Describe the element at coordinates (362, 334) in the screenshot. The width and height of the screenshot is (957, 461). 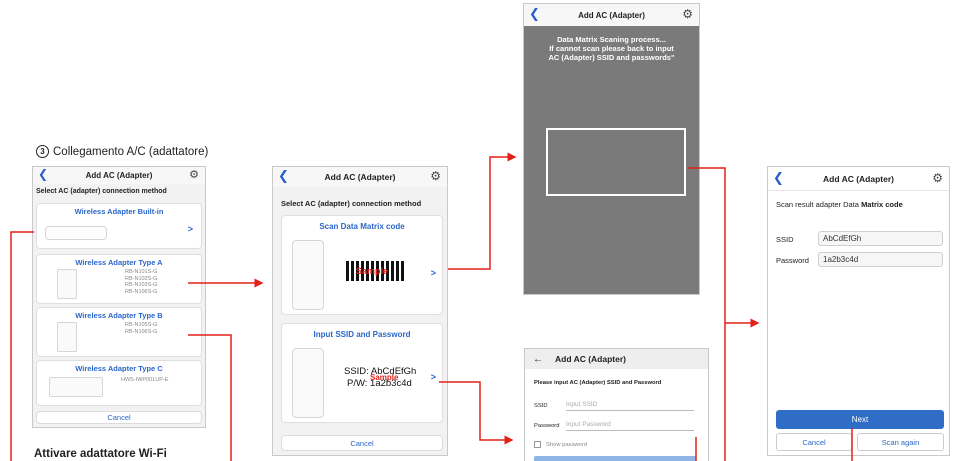
I see `option-title: Input SSID and Password` at that location.